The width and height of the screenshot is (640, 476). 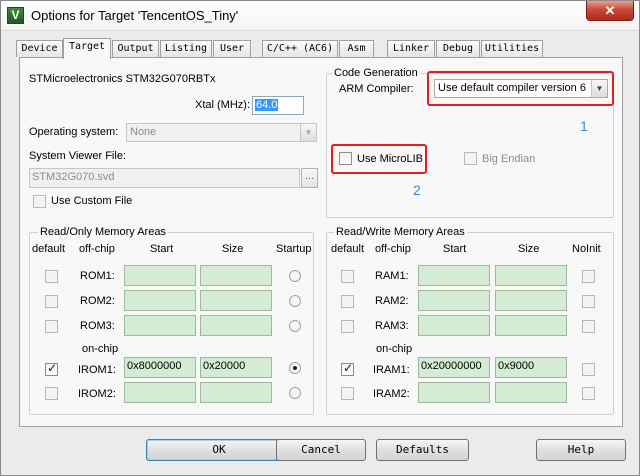 I want to click on ram1-checkbox, so click(x=347, y=276).